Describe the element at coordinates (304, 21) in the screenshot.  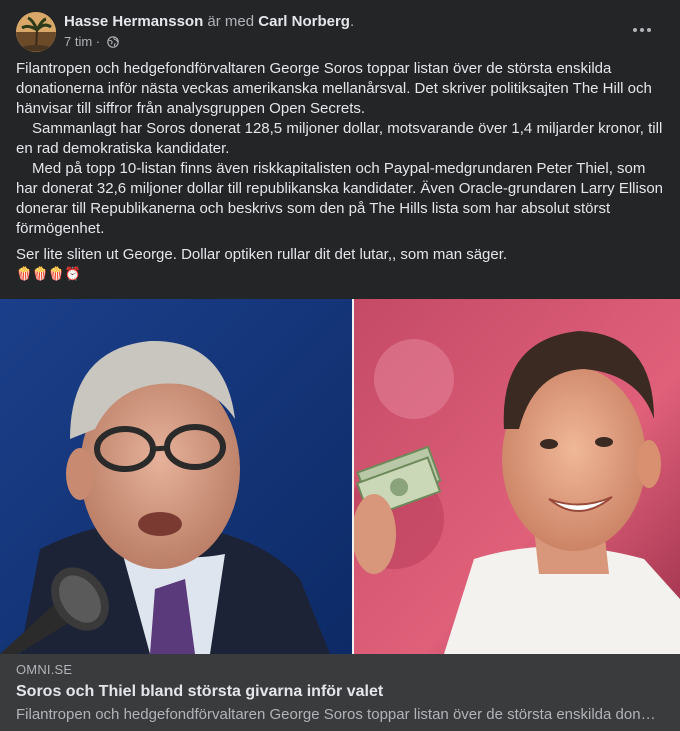
I see `tagged-name: Carl Norberg` at that location.